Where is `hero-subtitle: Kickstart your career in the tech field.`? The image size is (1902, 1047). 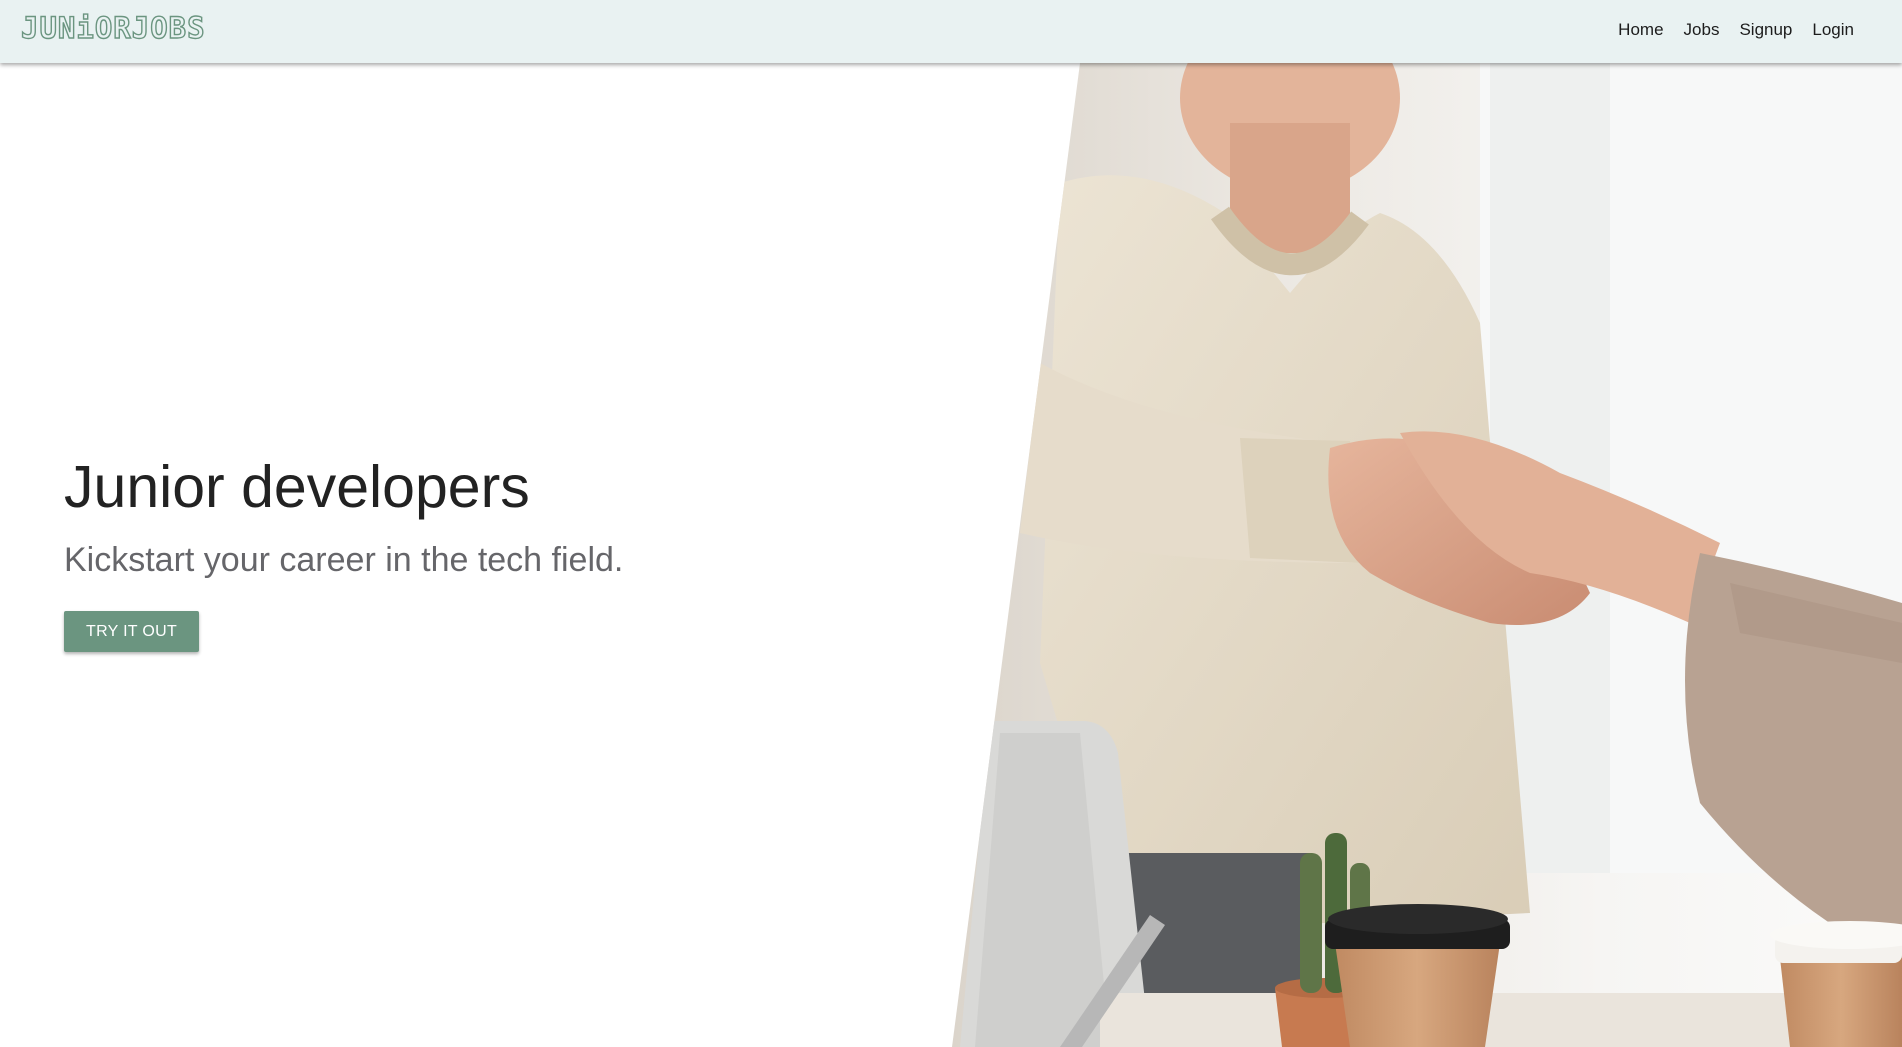
hero-subtitle: Kickstart your career in the tech field. is located at coordinates (344, 559).